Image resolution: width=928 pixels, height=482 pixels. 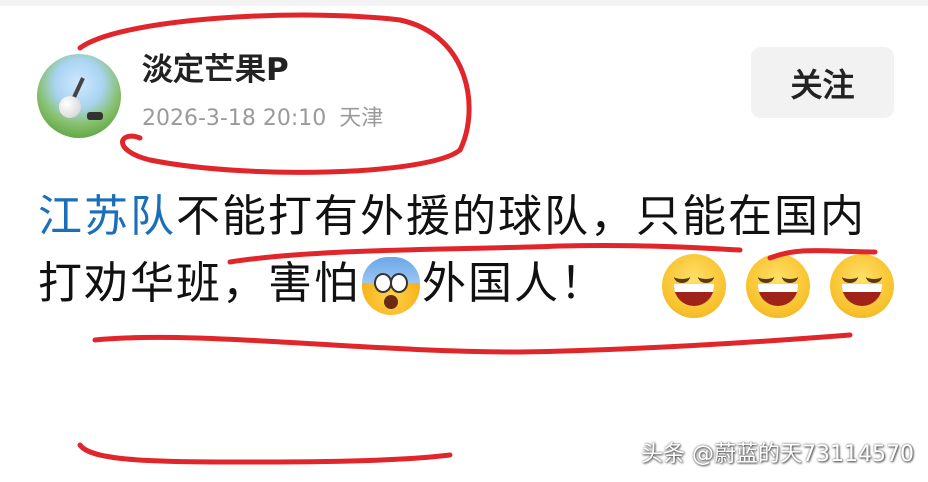 I want to click on post-date: 2026-3-18 20:10, so click(x=234, y=118).